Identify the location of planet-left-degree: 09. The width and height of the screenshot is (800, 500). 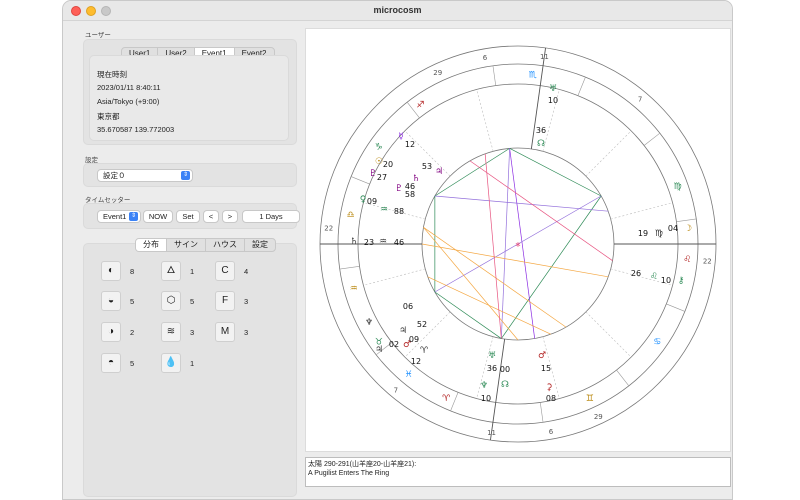
(372, 201).